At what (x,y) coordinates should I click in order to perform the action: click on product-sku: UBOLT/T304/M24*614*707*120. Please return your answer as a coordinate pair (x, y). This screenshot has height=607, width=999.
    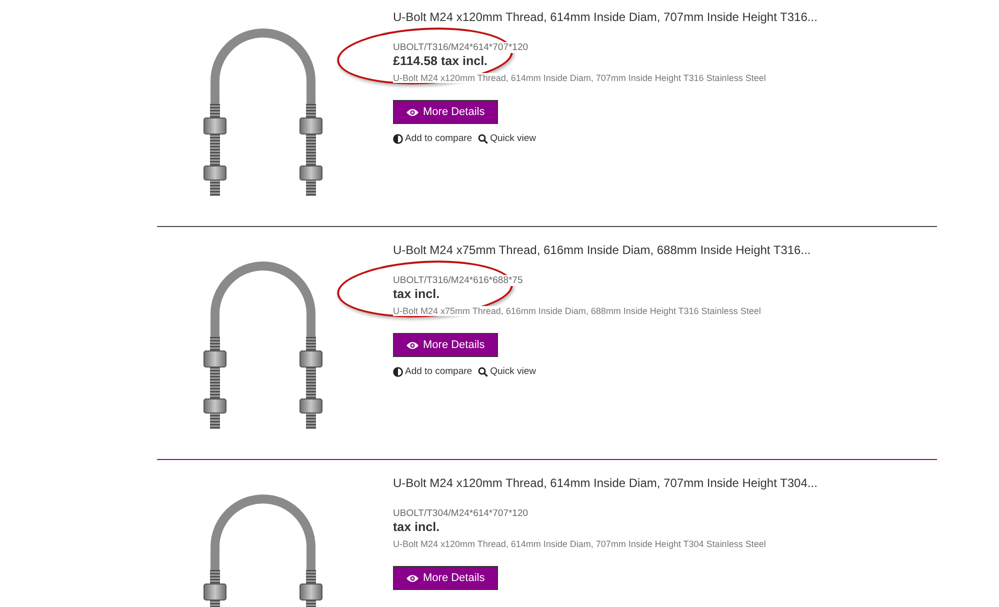
    Looking at the image, I should click on (460, 513).